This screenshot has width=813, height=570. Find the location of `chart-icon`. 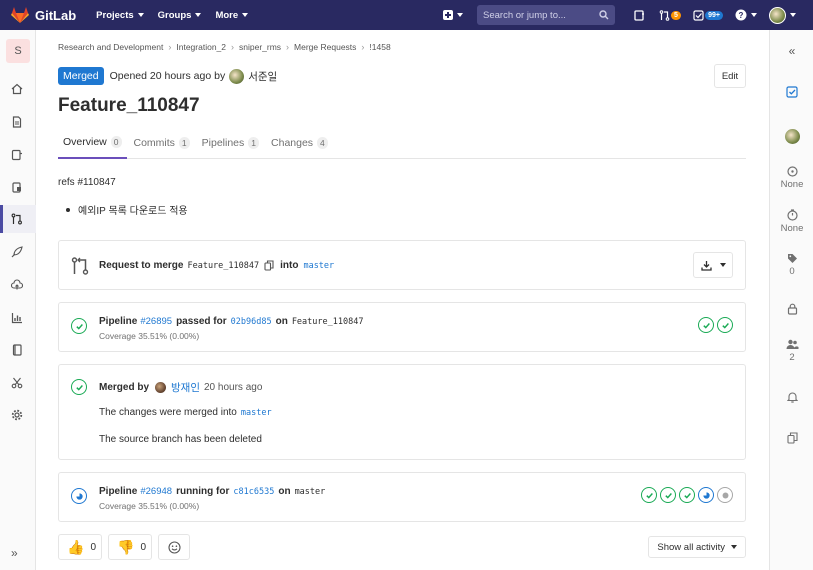

chart-icon is located at coordinates (16, 318).